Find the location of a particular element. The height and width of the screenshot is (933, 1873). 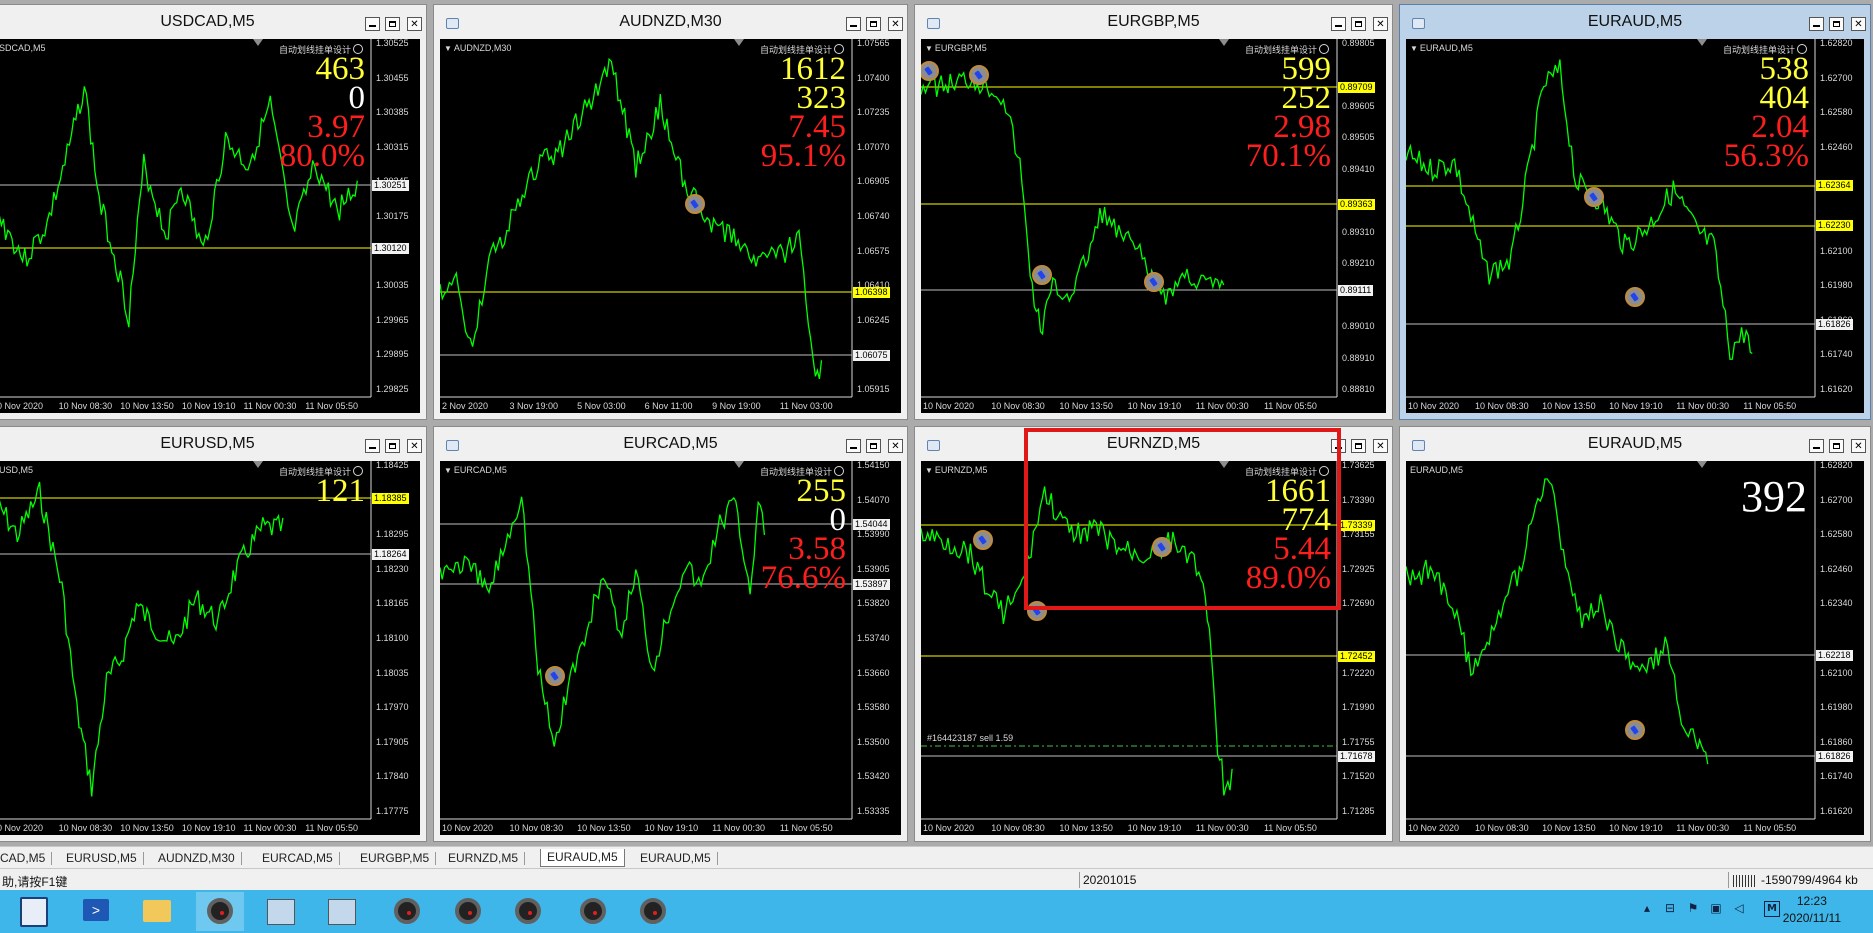

chart-tab: EURNZD,M5 is located at coordinates (487, 858).